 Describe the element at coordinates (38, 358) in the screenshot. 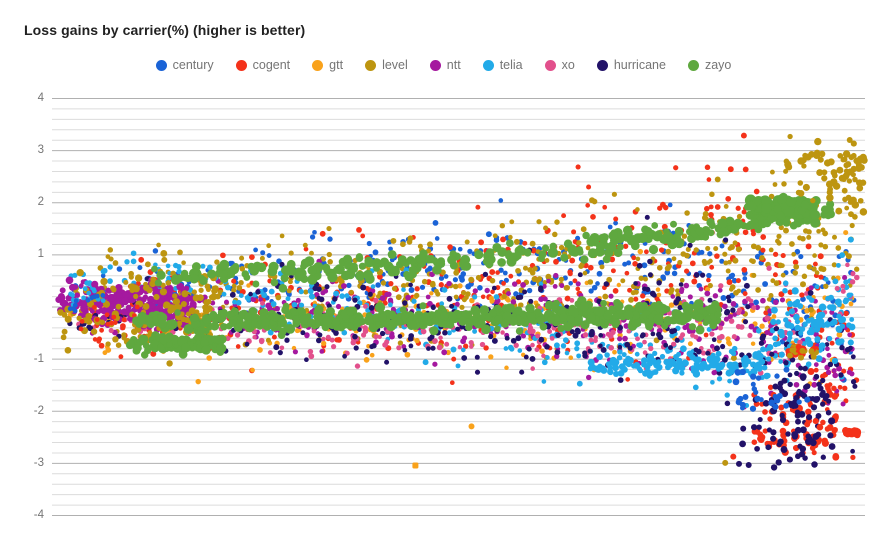

I see `y-tick-label: -1` at that location.